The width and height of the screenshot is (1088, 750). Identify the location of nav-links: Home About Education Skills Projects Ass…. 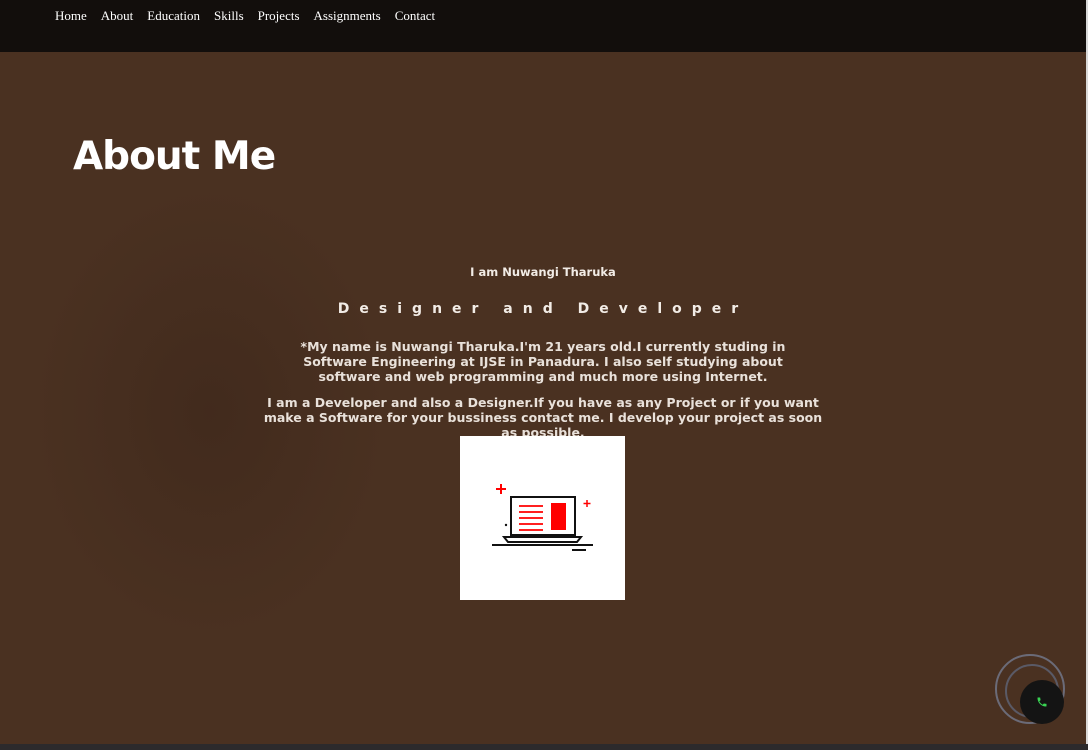
(245, 16).